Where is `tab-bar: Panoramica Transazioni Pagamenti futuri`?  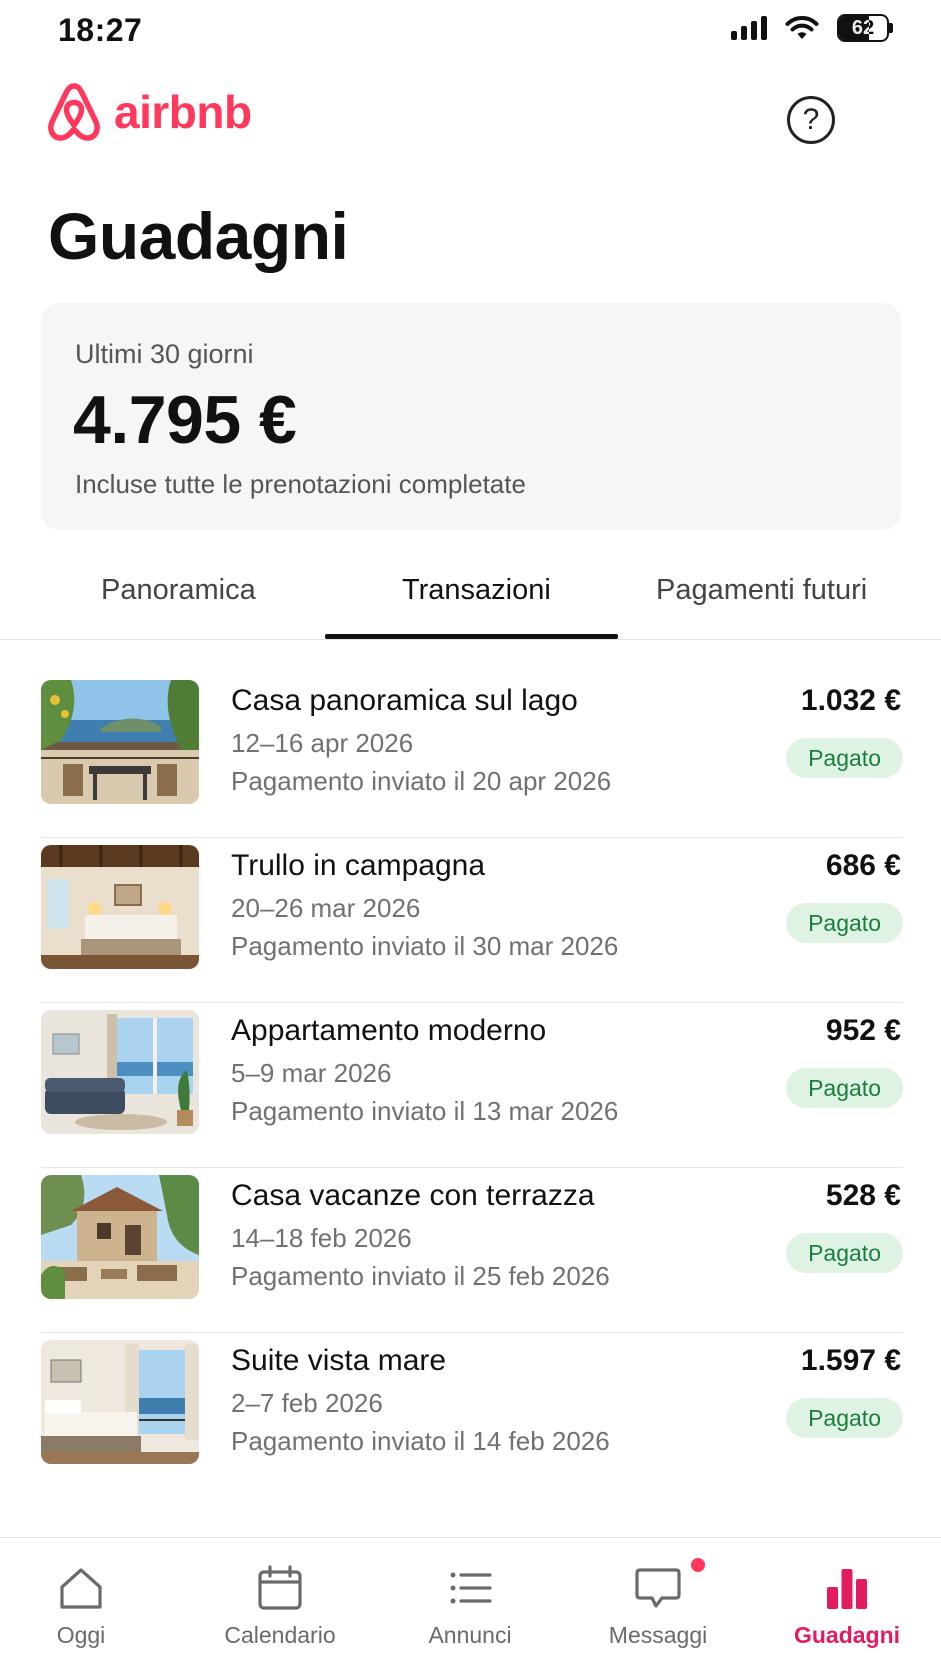 tab-bar: Panoramica Transazioni Pagamenti futuri is located at coordinates (470, 600).